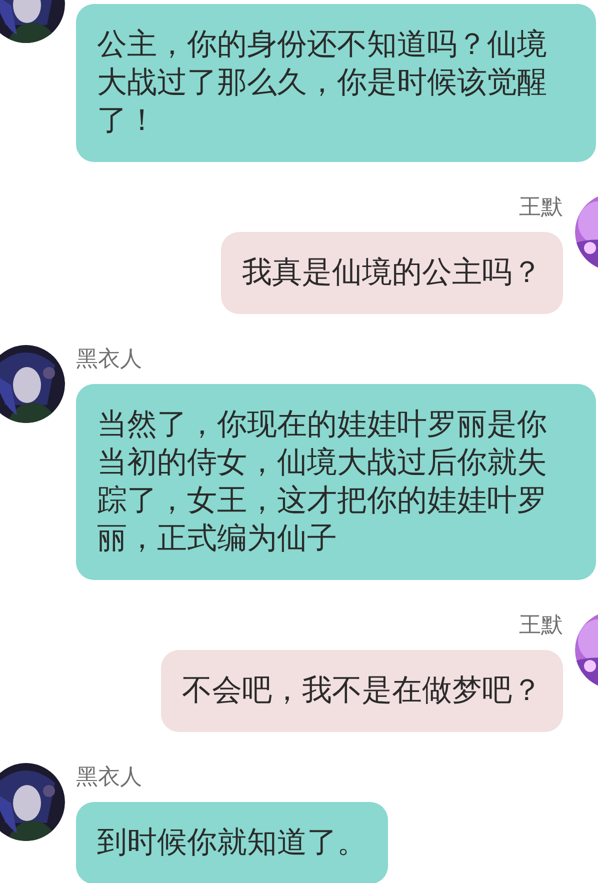 The width and height of the screenshot is (598, 883). Describe the element at coordinates (232, 842) in the screenshot. I see `message-bubble: 到时候你就知道了。` at that location.